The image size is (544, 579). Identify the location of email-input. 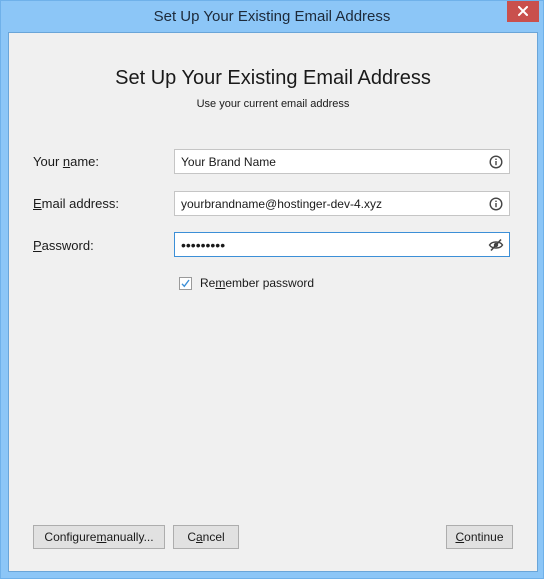
(331, 203).